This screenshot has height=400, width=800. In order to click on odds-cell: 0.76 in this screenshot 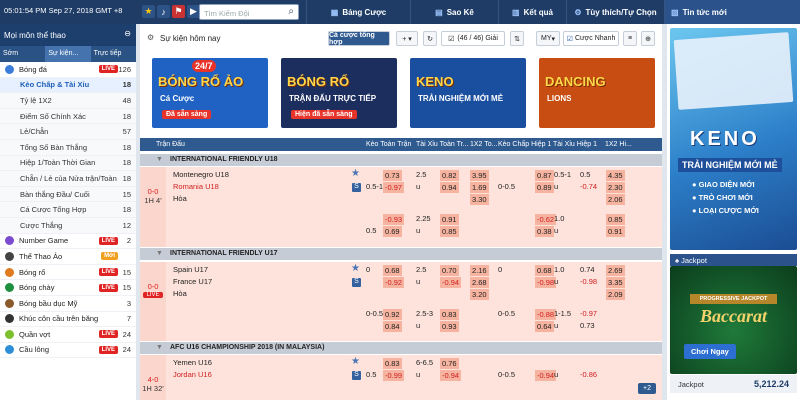, I will do `click(449, 363)`.